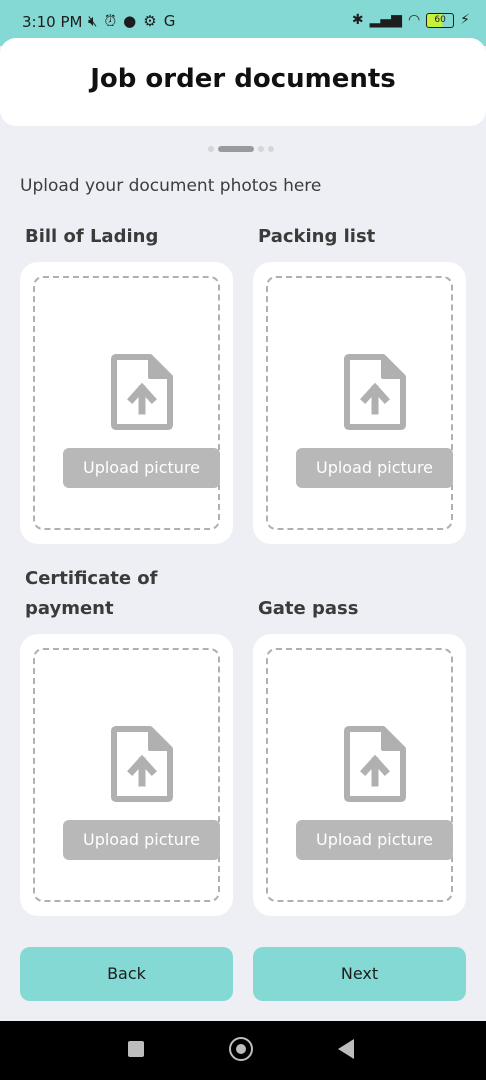  What do you see at coordinates (52, 22) in the screenshot?
I see `status-time: 3:10 PM` at bounding box center [52, 22].